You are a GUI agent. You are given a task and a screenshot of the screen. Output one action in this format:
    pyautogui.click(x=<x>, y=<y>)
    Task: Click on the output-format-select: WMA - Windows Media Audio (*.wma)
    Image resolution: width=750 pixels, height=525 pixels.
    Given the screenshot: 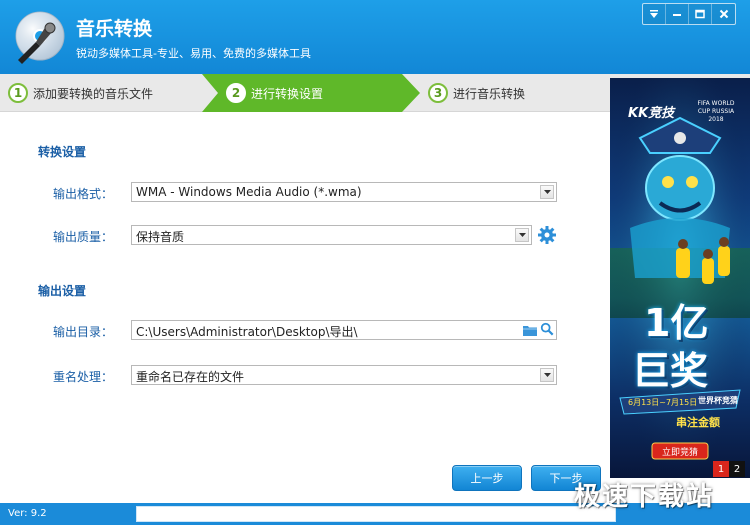 What is the action you would take?
    pyautogui.click(x=344, y=192)
    